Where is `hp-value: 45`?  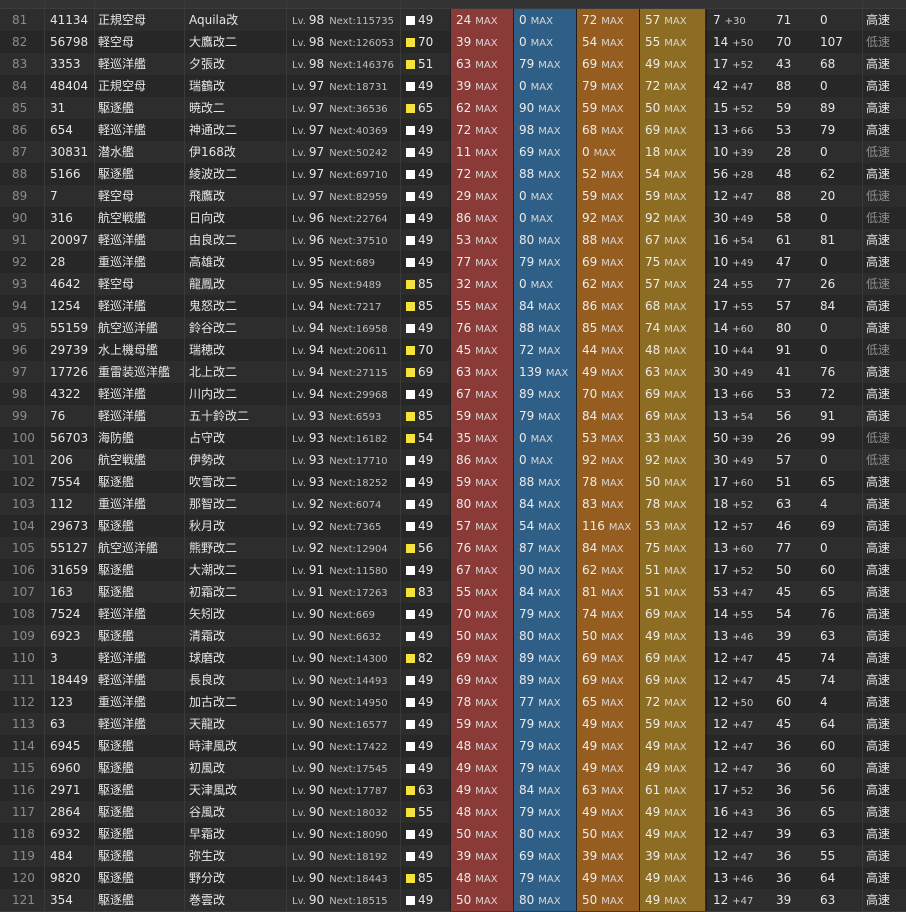 hp-value: 45 is located at coordinates (784, 592).